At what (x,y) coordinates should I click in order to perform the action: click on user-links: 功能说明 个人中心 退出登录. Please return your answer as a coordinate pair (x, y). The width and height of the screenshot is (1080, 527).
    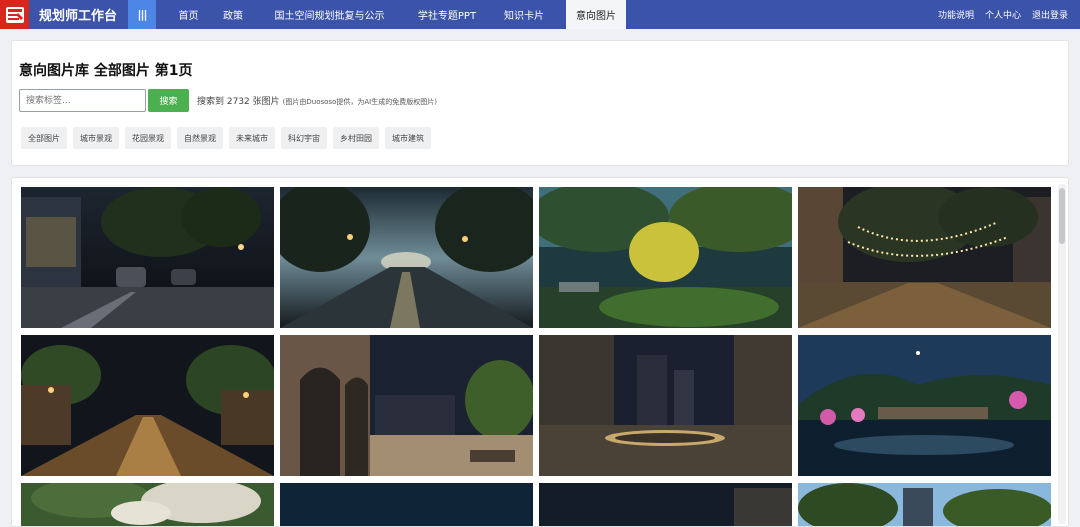
    Looking at the image, I should click on (1003, 14).